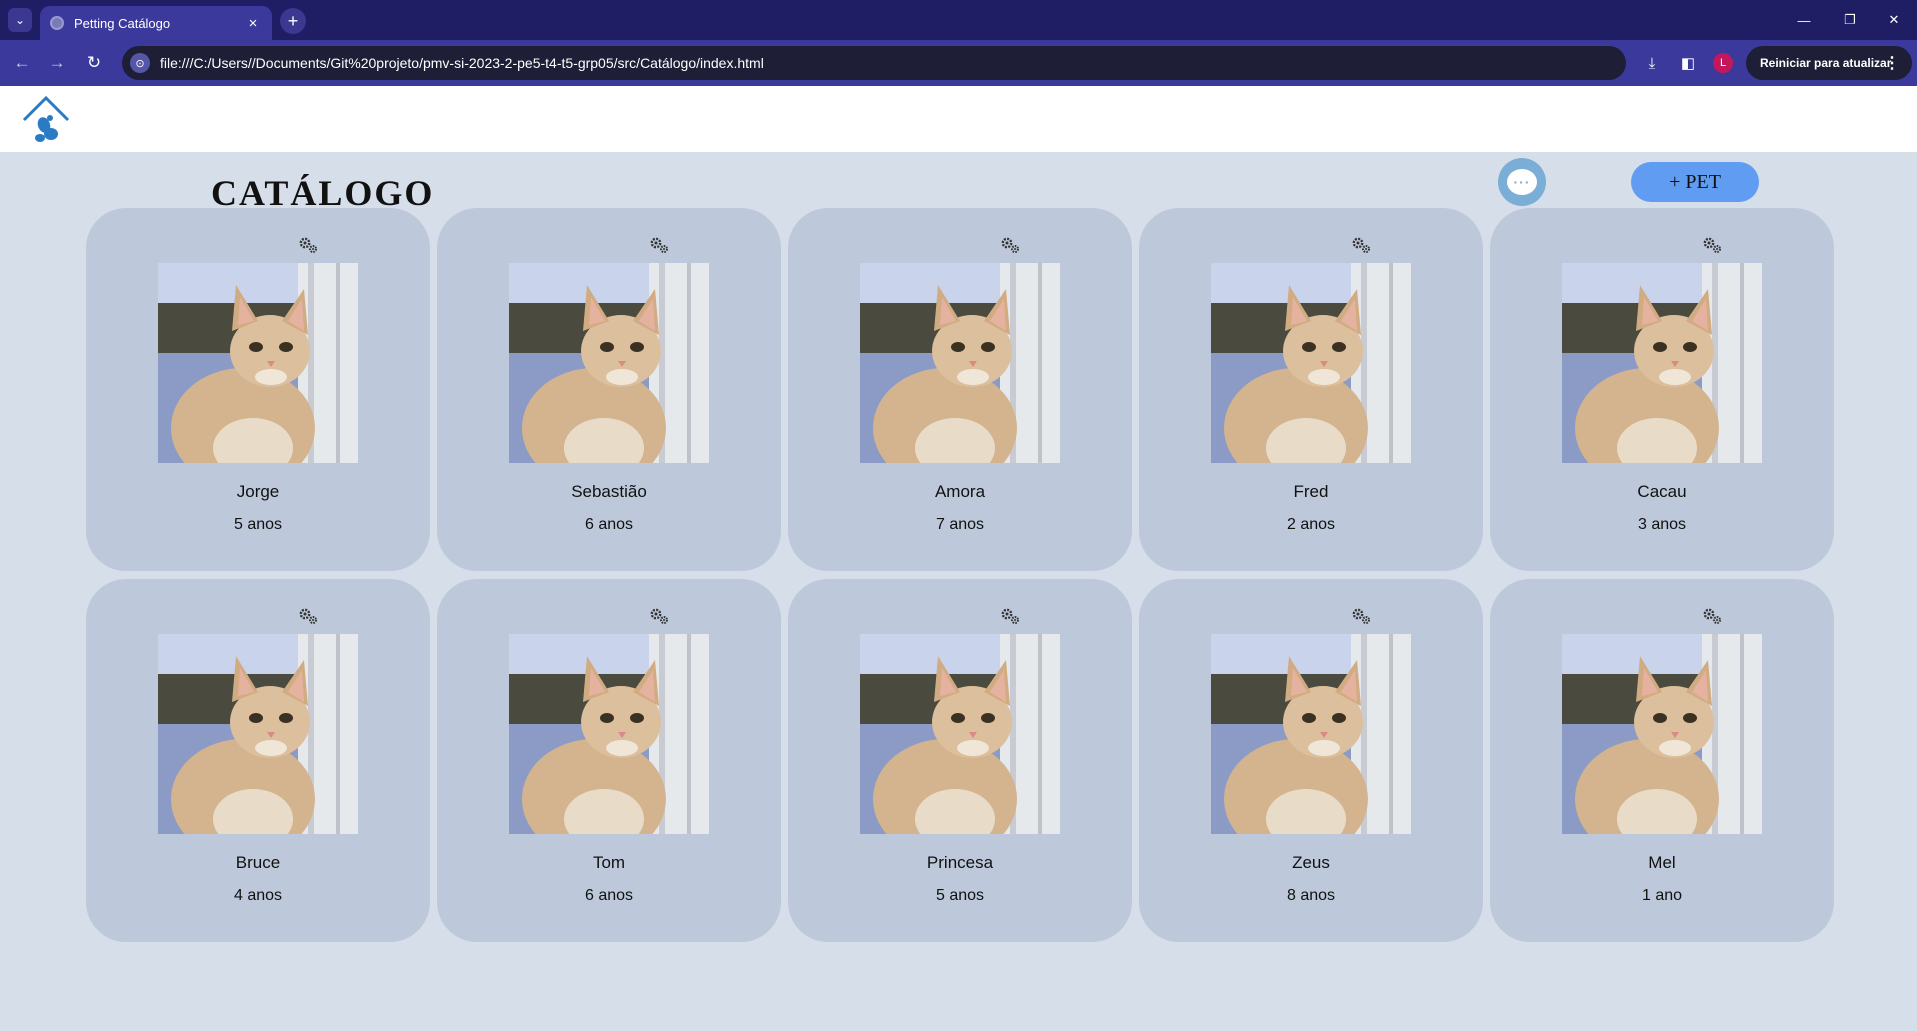 This screenshot has width=1917, height=1031. What do you see at coordinates (258, 895) in the screenshot?
I see `pet-age: 4 anos` at bounding box center [258, 895].